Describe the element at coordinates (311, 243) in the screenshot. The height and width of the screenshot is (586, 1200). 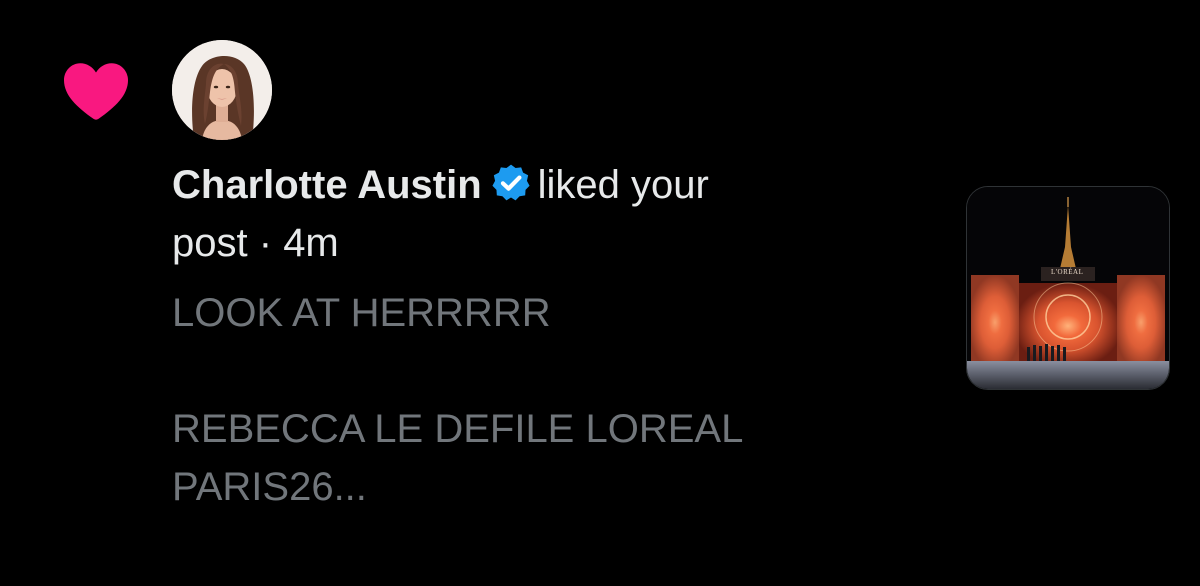
I see `timestamp: 4m` at that location.